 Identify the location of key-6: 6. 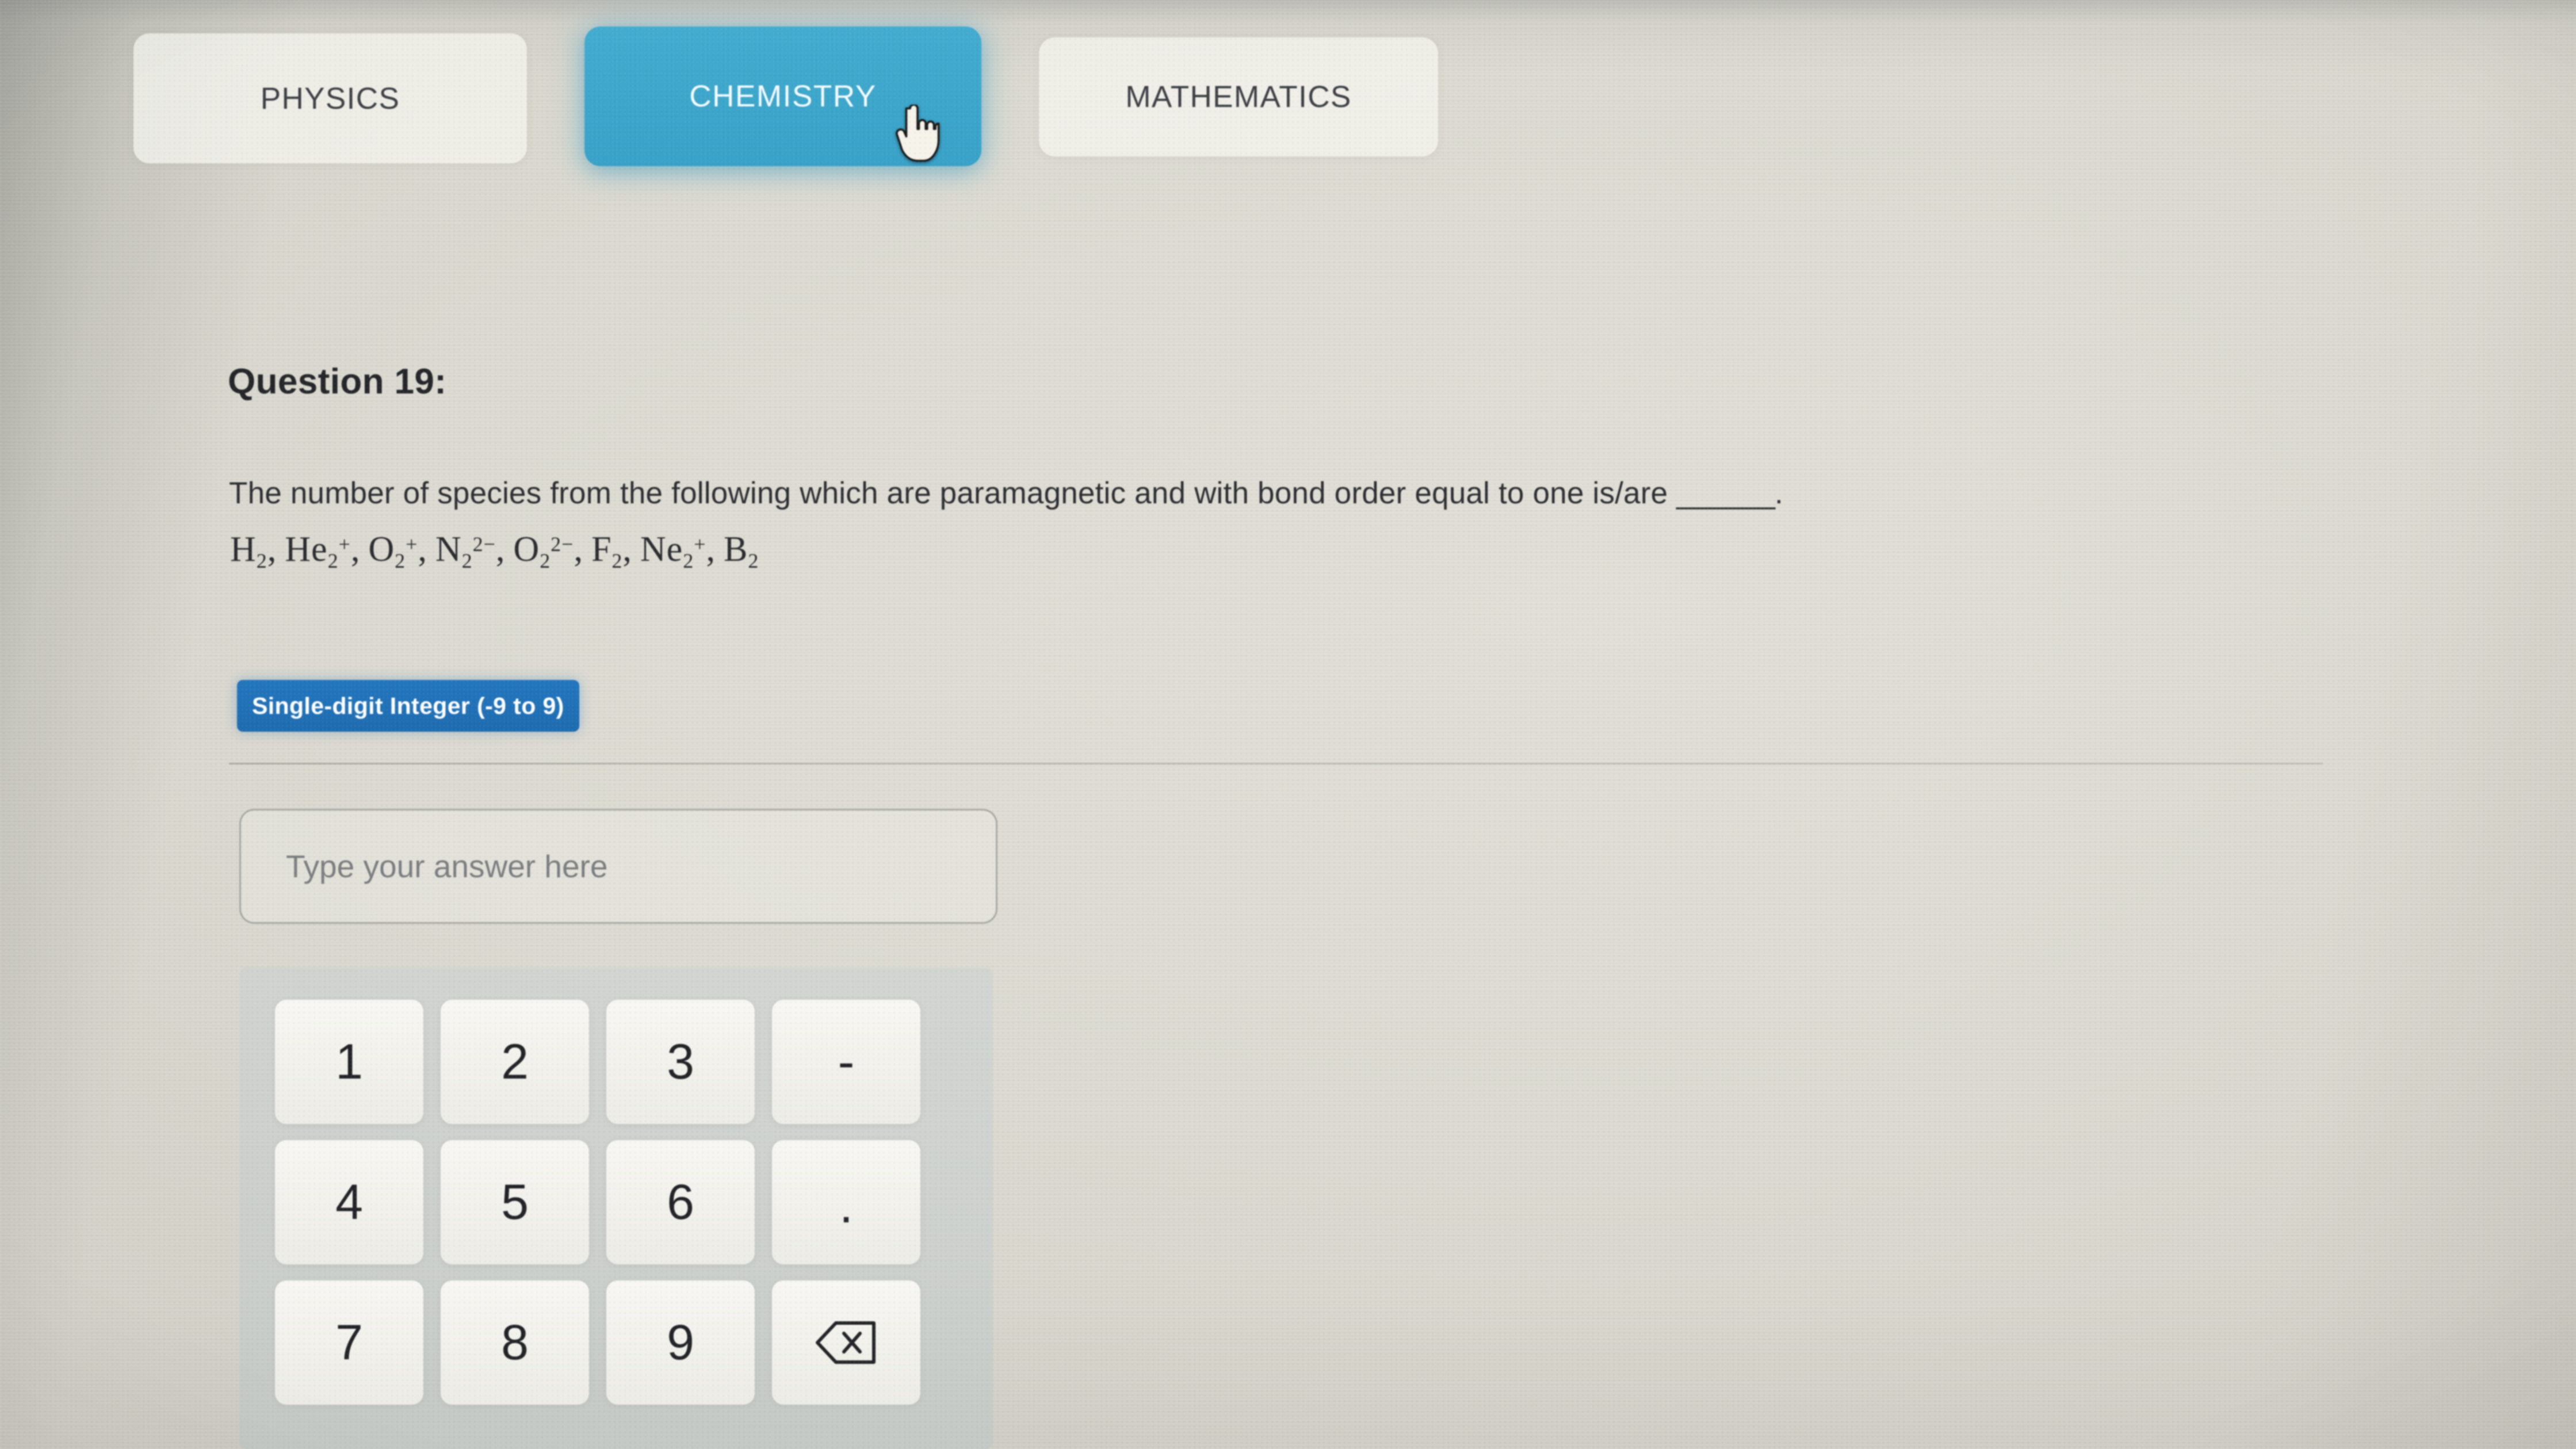
(680, 1202).